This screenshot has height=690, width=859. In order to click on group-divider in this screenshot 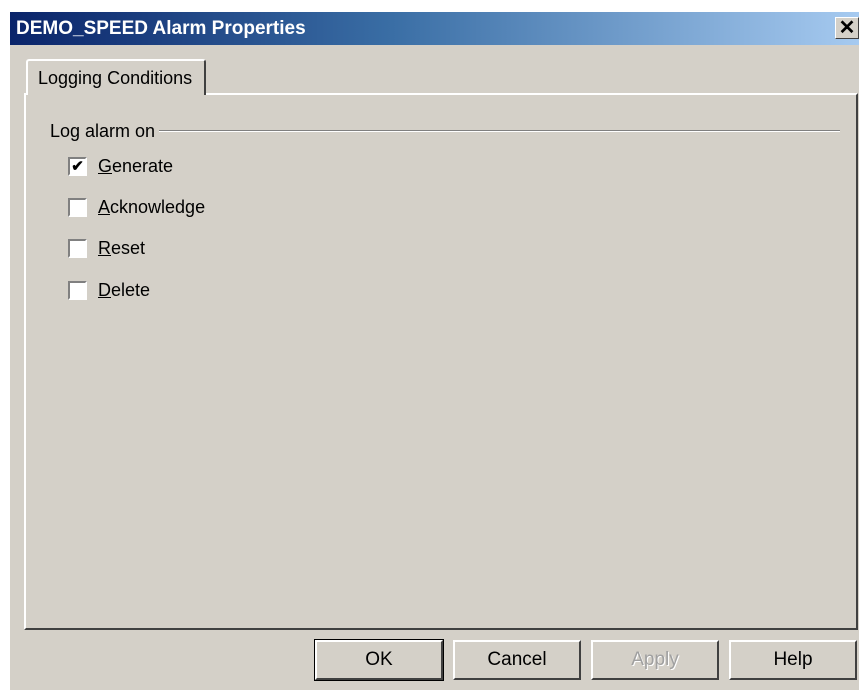, I will do `click(499, 131)`.